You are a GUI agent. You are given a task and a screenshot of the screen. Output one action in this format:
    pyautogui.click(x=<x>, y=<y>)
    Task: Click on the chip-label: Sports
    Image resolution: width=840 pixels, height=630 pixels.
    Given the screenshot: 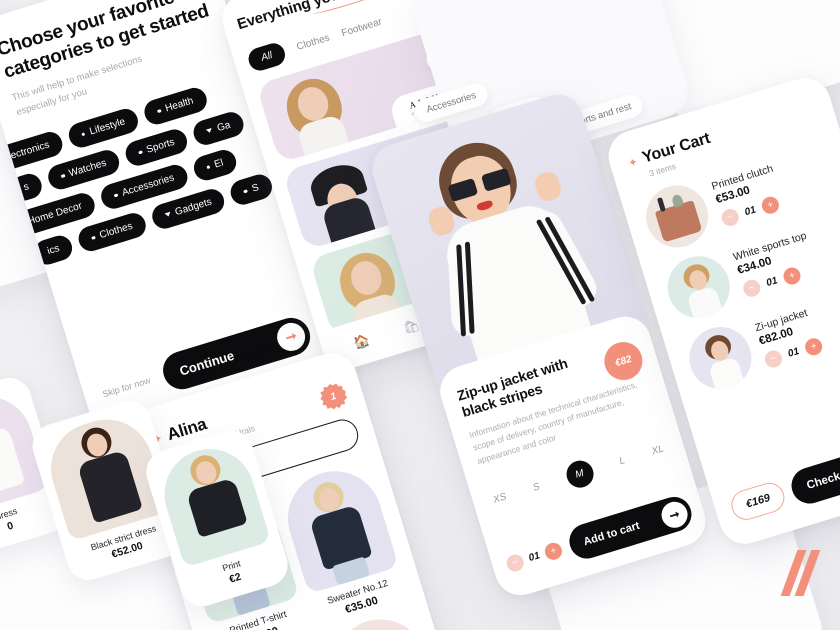 What is the action you would take?
    pyautogui.click(x=161, y=146)
    